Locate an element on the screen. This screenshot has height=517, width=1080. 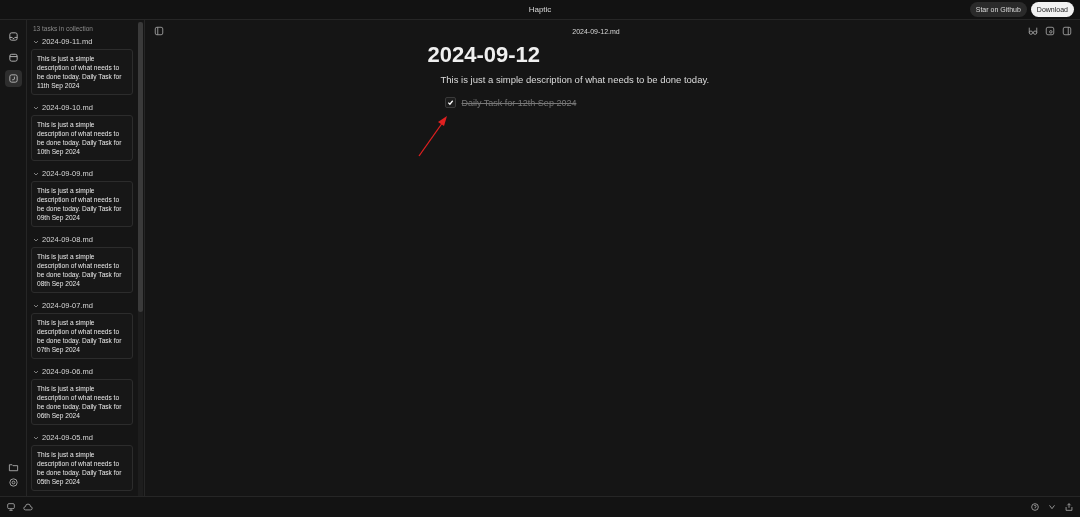
calendar-icon is located at coordinates (13, 57).